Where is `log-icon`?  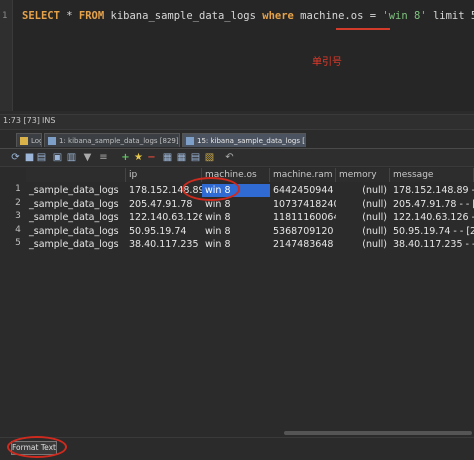 log-icon is located at coordinates (24, 141).